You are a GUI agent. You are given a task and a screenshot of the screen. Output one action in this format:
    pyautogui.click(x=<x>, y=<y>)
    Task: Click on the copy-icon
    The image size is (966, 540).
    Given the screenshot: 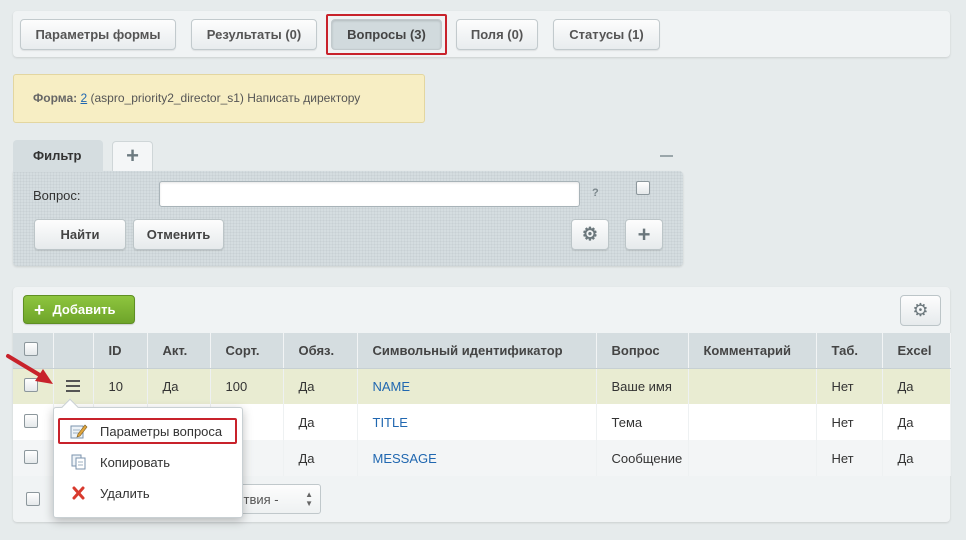 What is the action you would take?
    pyautogui.click(x=80, y=462)
    